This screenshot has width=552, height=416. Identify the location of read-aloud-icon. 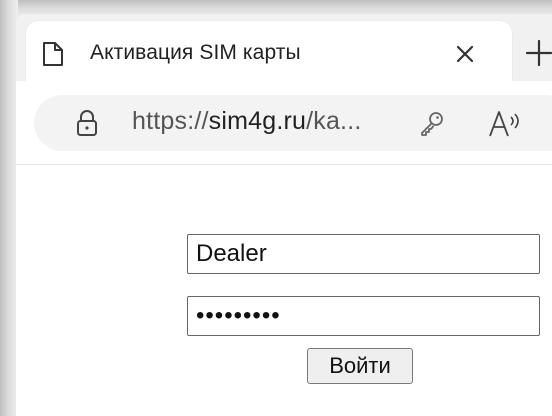
(506, 124).